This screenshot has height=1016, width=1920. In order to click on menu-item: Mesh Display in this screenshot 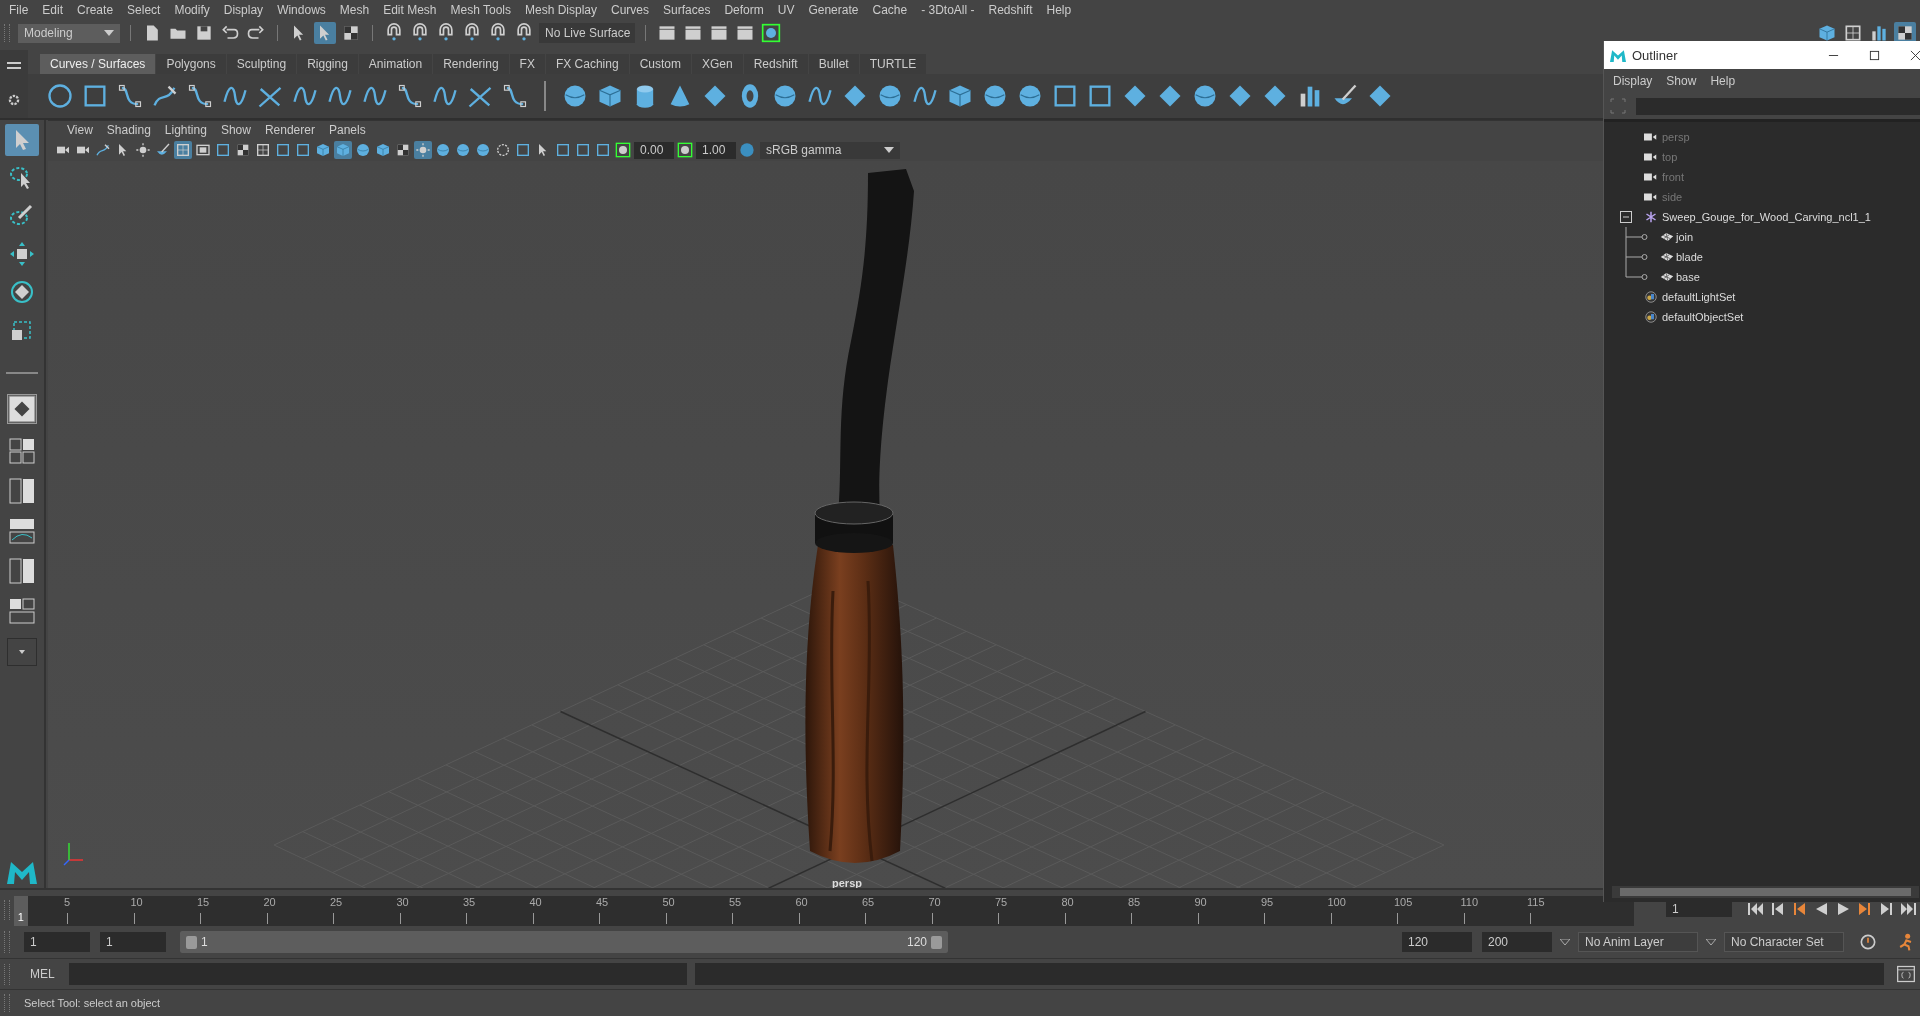, I will do `click(561, 10)`.